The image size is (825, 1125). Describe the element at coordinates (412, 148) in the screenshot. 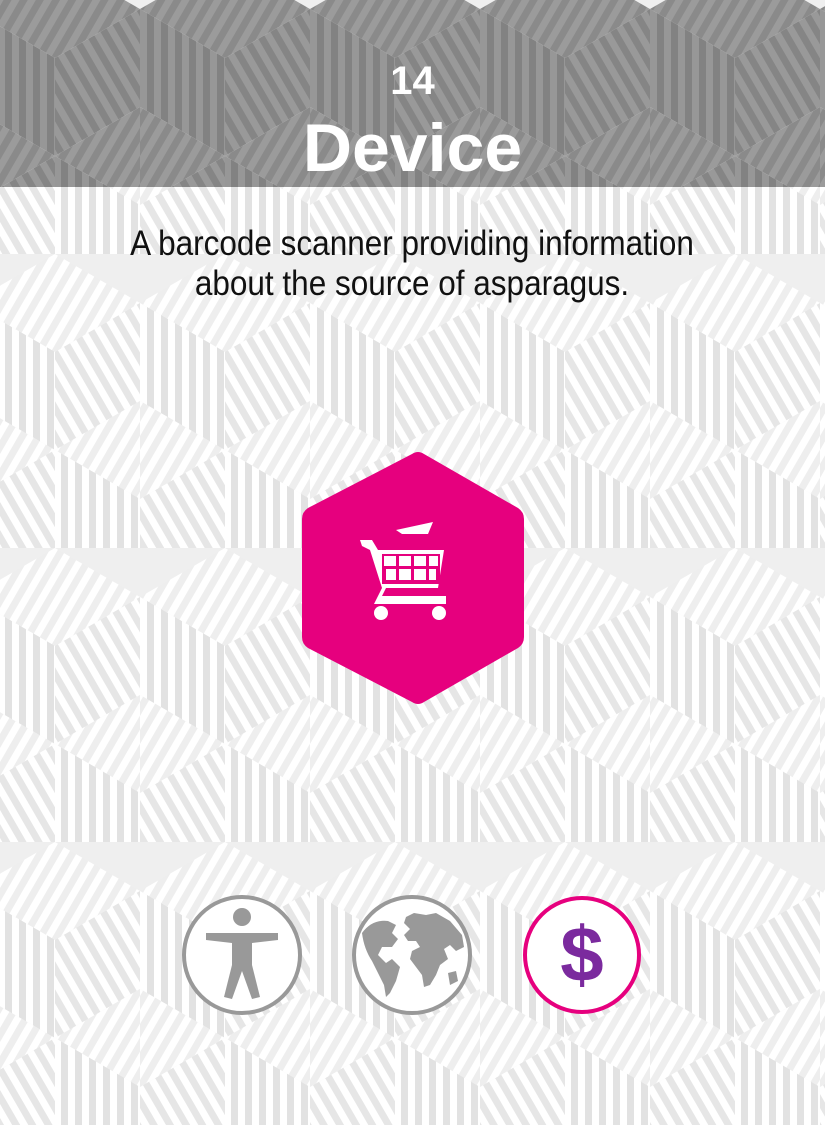

I see `card-title: Device` at that location.